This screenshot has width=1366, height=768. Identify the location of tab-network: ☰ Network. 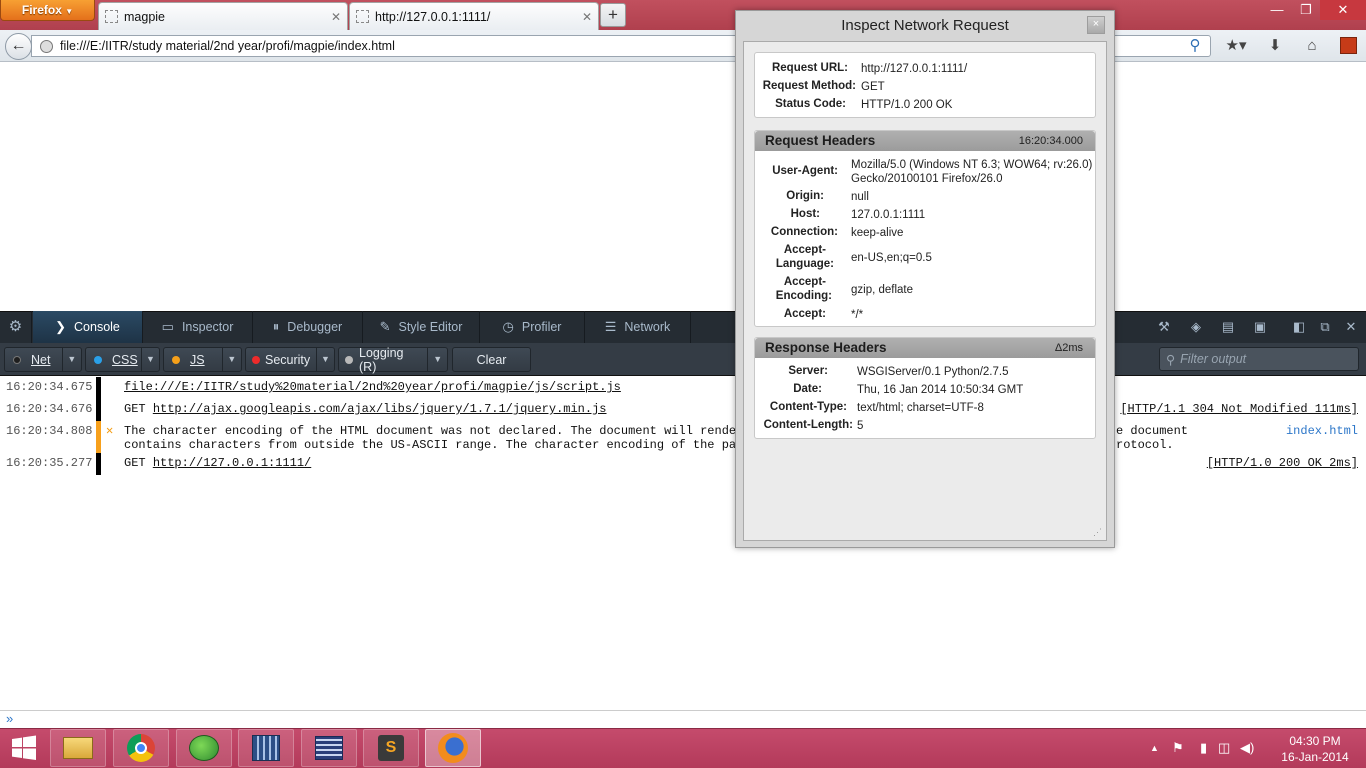
(638, 327).